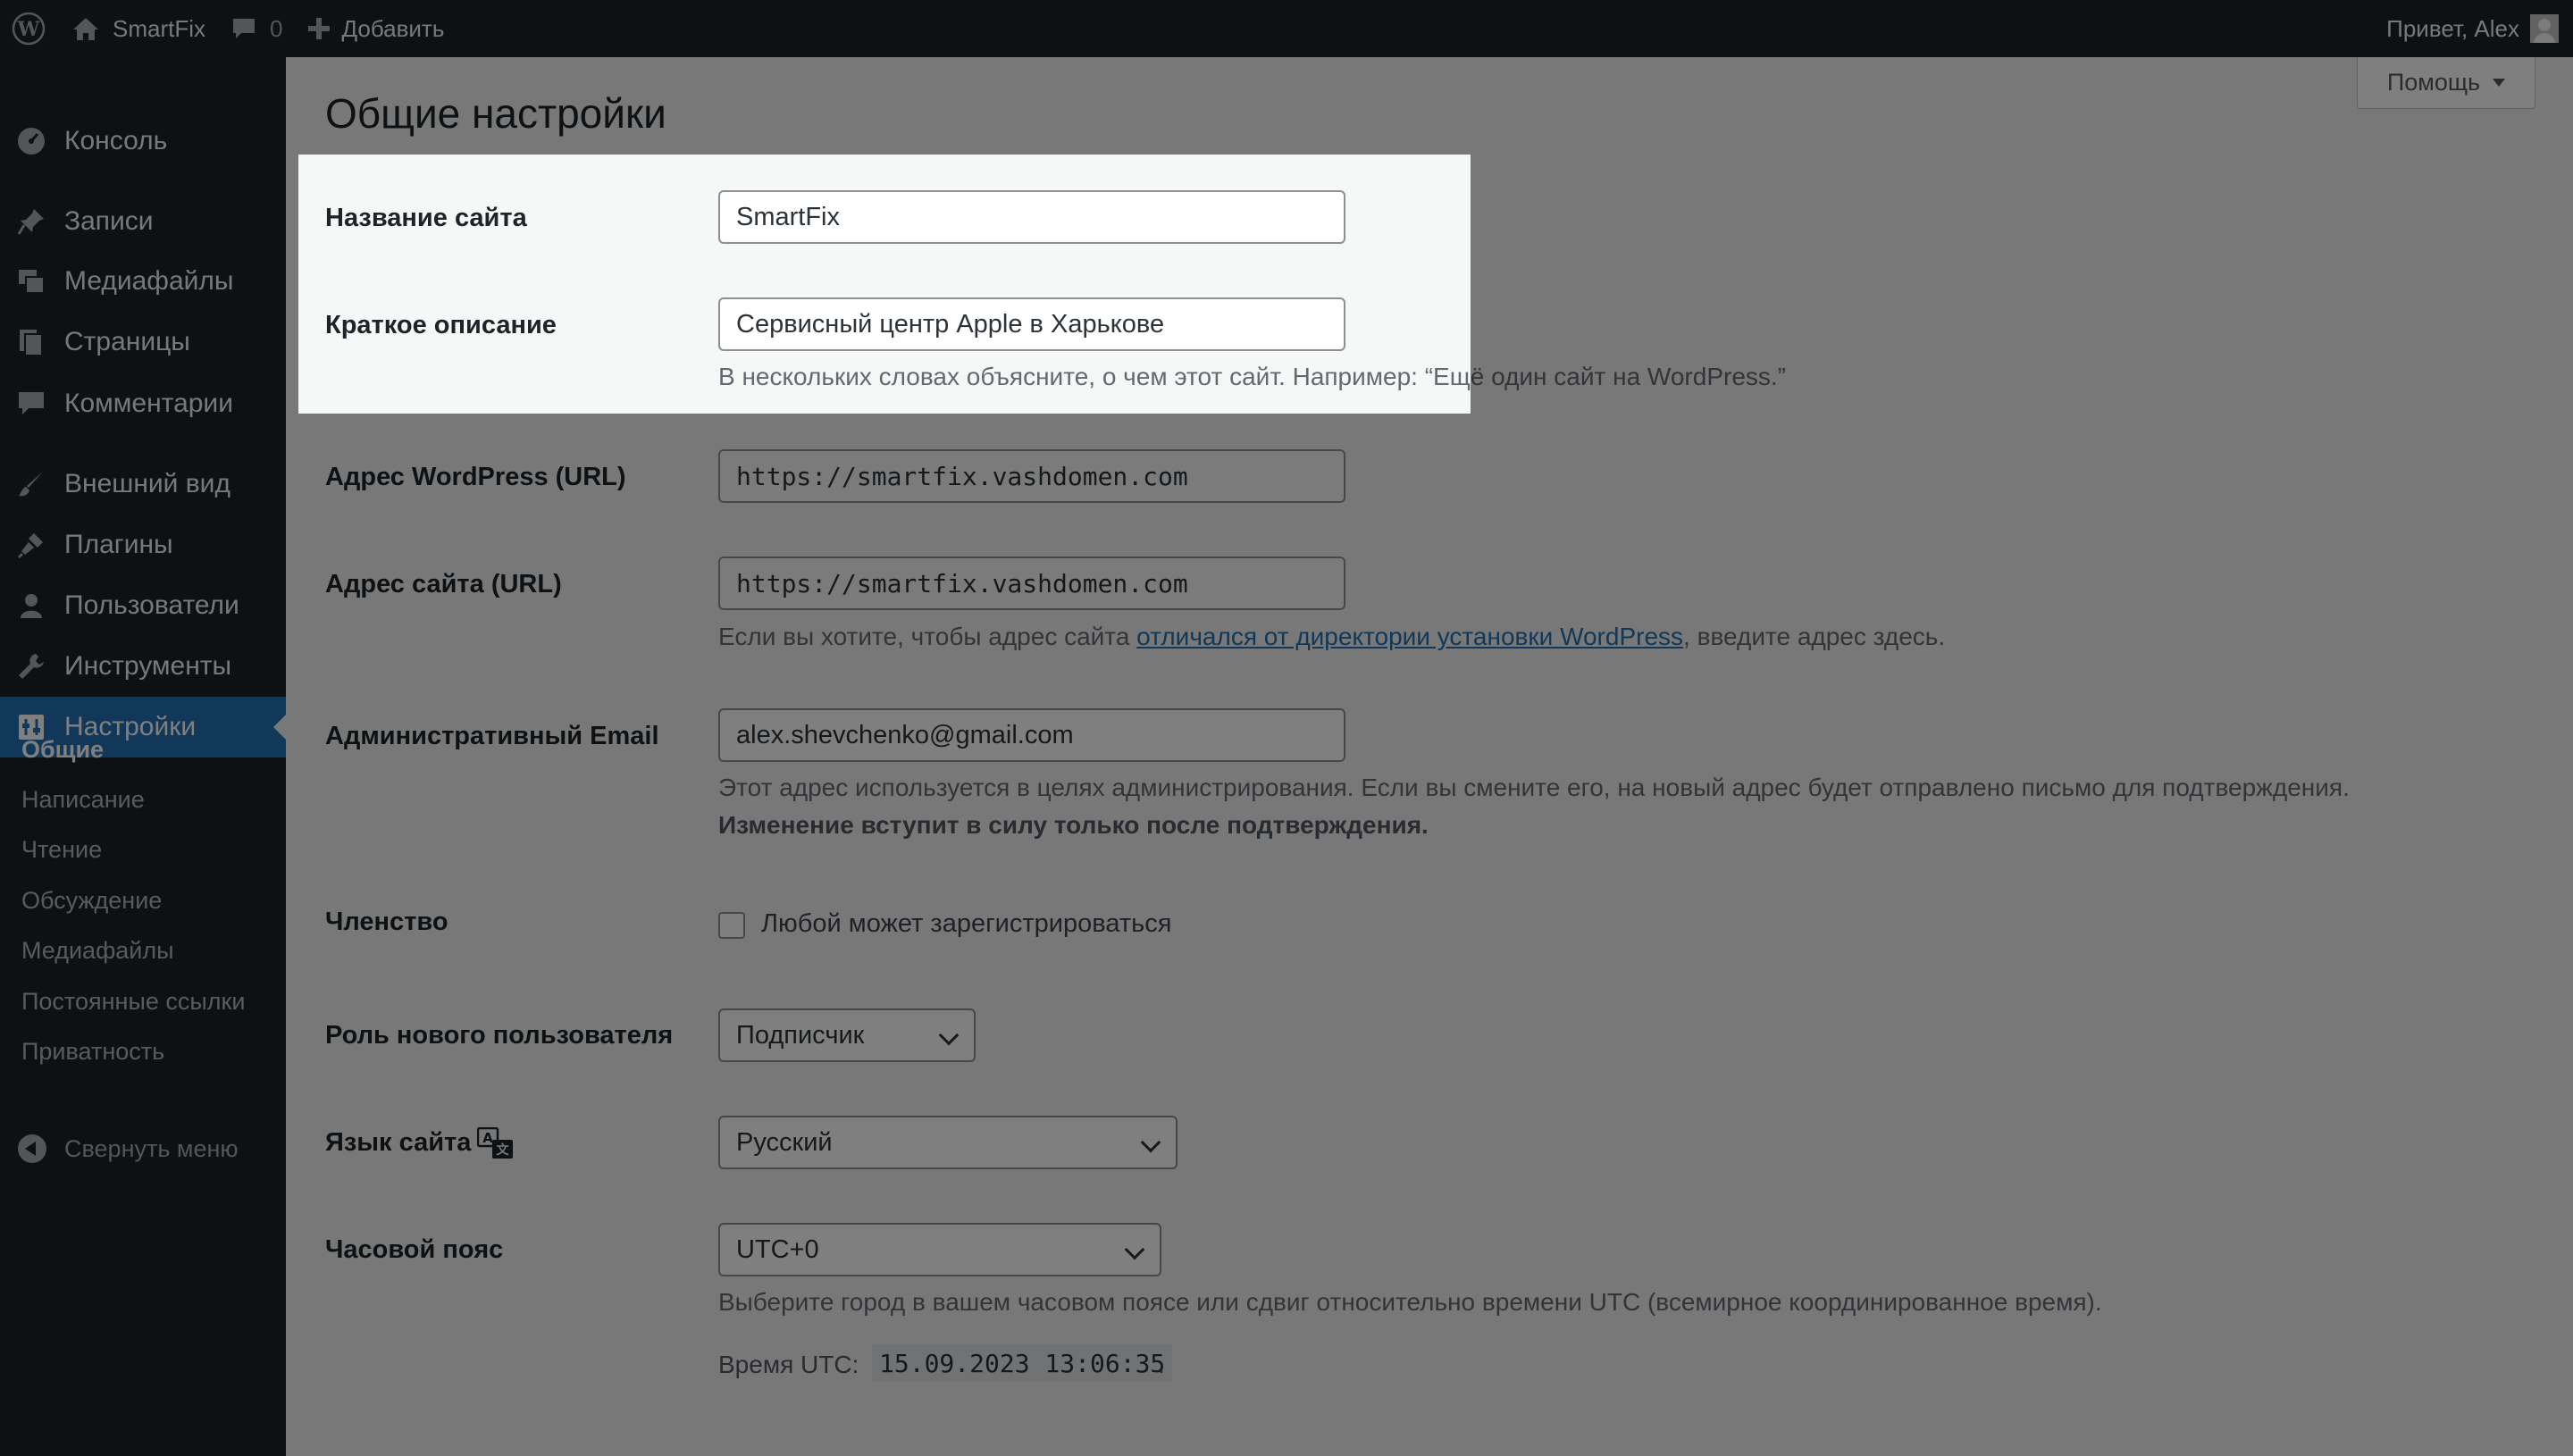 The width and height of the screenshot is (2573, 1456). What do you see at coordinates (97, 951) in the screenshot?
I see `submenu-item-media: Медиафайлы` at bounding box center [97, 951].